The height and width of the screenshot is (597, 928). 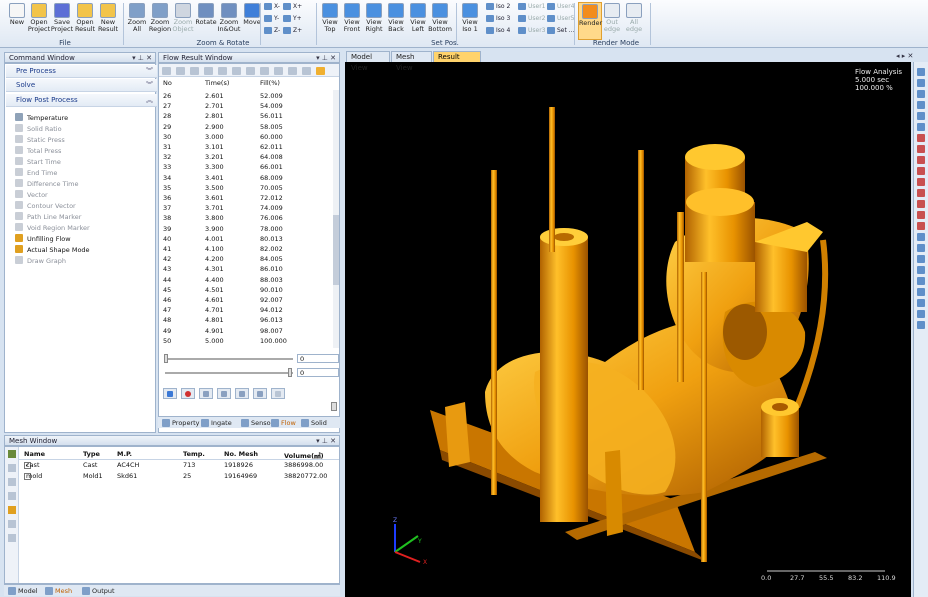 I want to click on speed-slider, so click(x=334, y=406).